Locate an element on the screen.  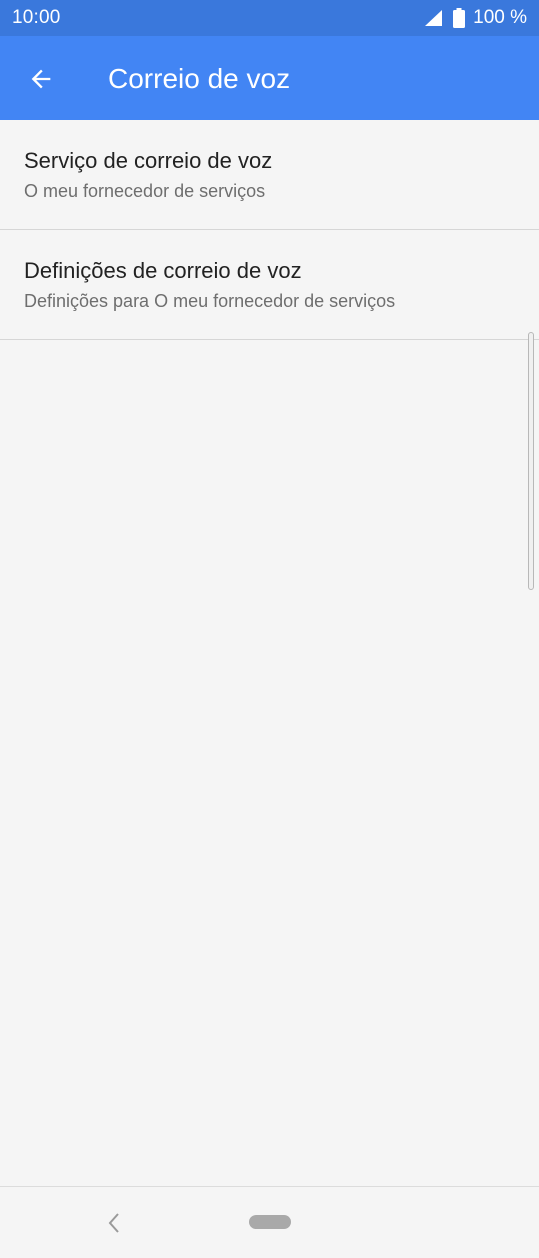
battery-icon is located at coordinates (459, 18).